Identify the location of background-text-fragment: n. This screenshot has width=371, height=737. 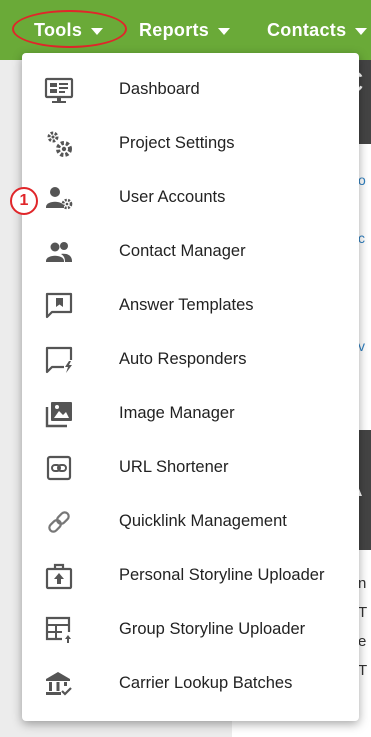
(362, 583).